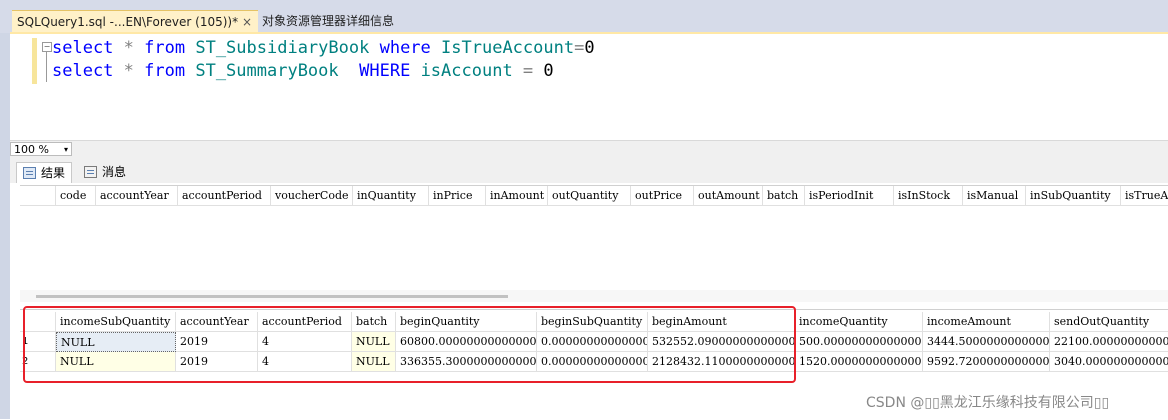  Describe the element at coordinates (508, 48) in the screenshot. I see `column-name: IsTrueAccount` at that location.